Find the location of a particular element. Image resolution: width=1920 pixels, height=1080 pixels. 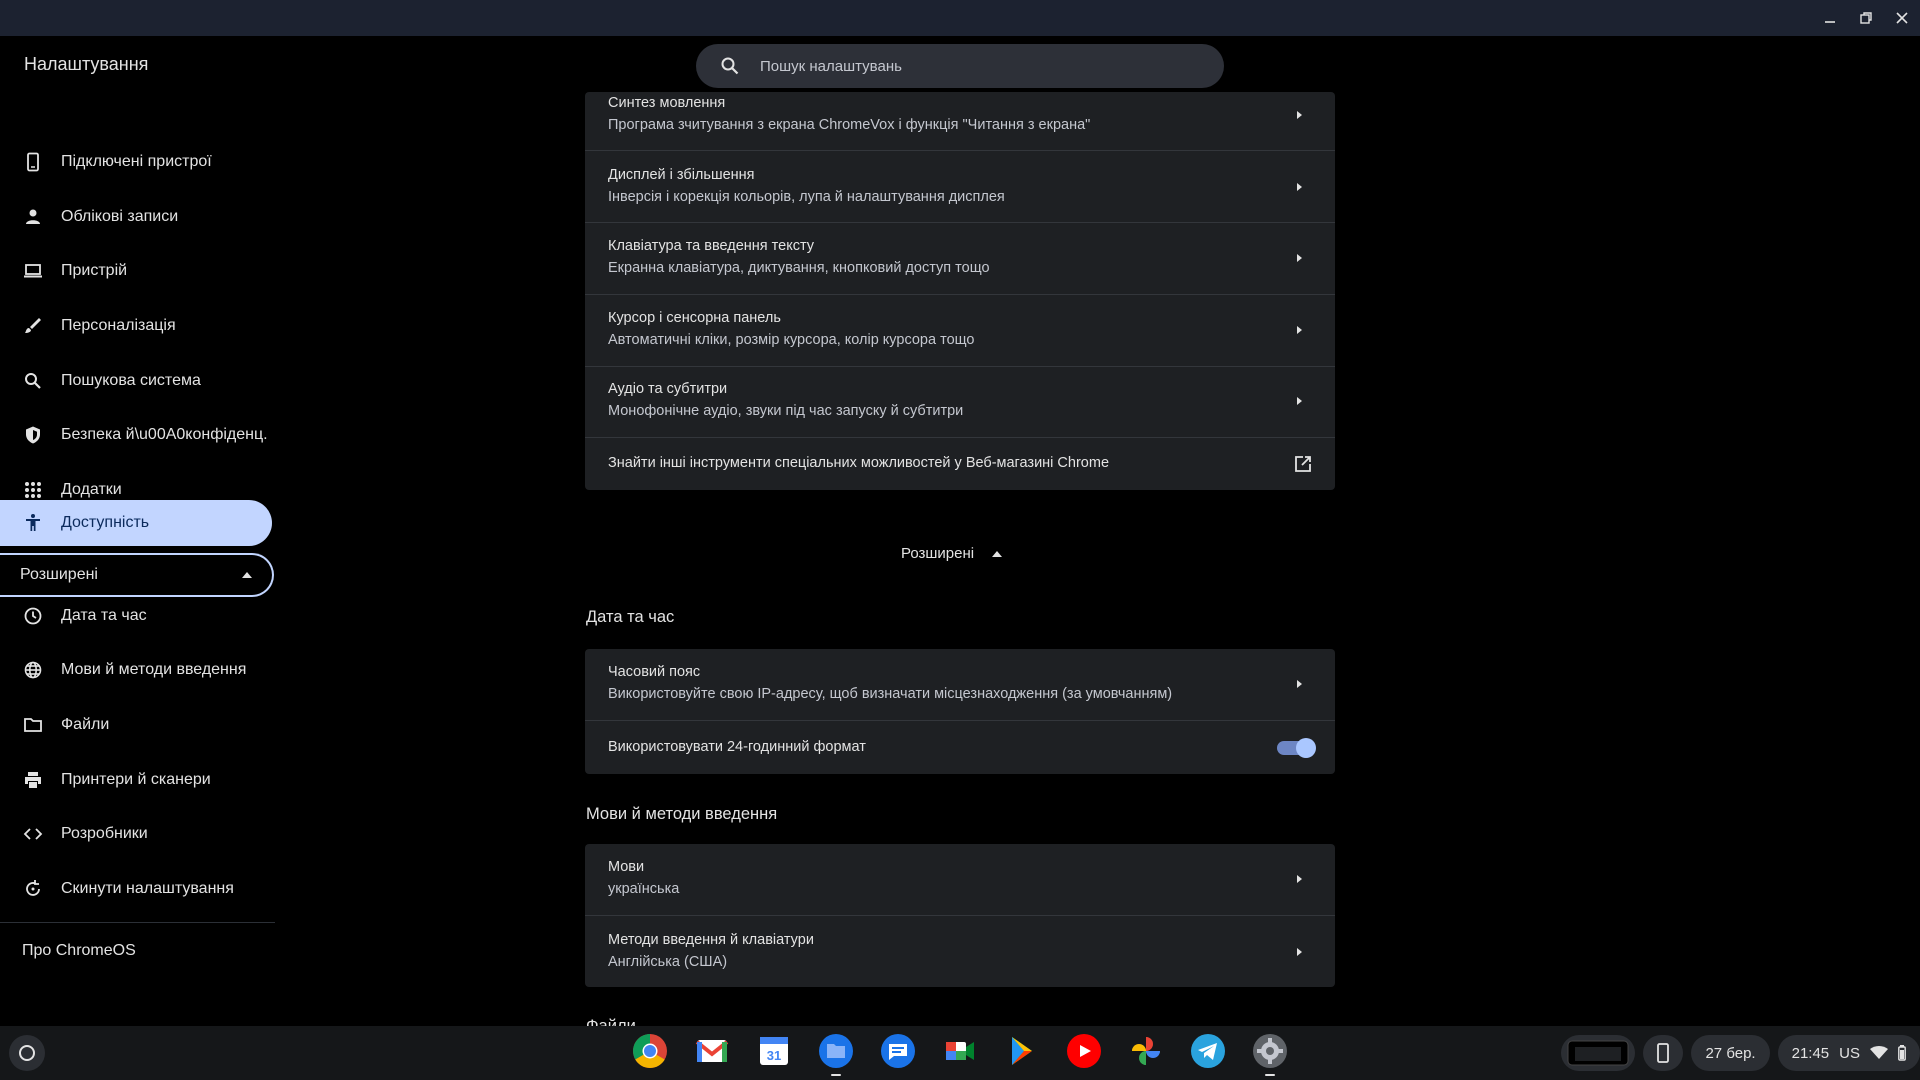

external-link-icon is located at coordinates (1303, 464).